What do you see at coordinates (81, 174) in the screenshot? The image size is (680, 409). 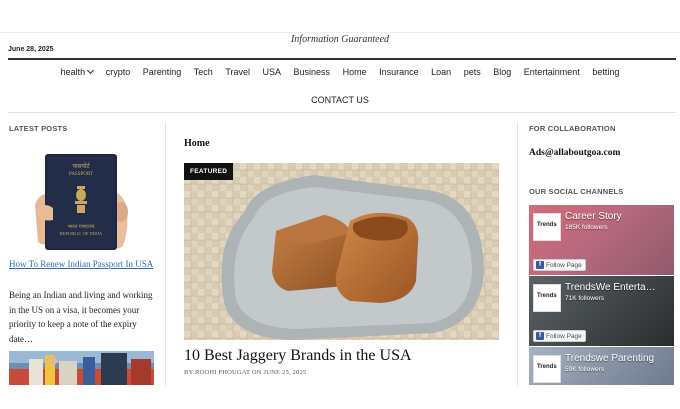 I see `passport-title: PASSPORT` at bounding box center [81, 174].